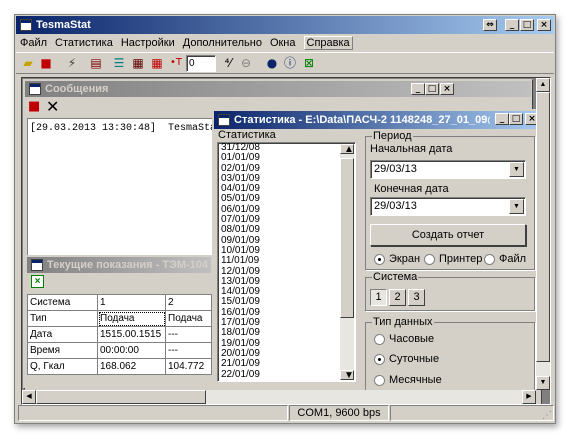 The image size is (570, 439). I want to click on list-item: 22/01/09, so click(286, 374).